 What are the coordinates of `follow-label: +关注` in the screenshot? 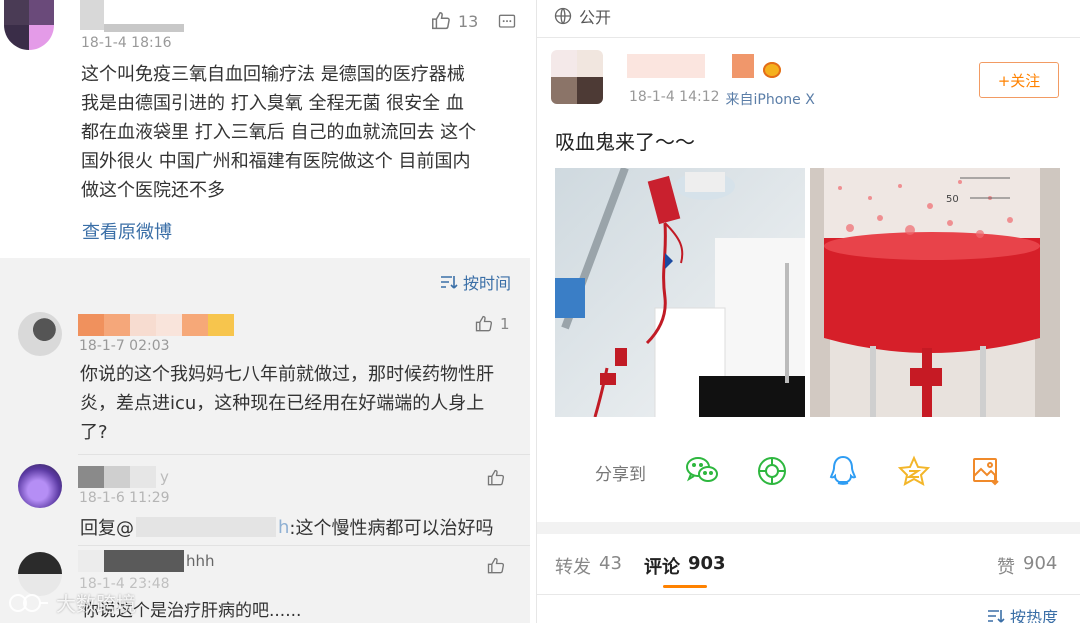 It's located at (1019, 80).